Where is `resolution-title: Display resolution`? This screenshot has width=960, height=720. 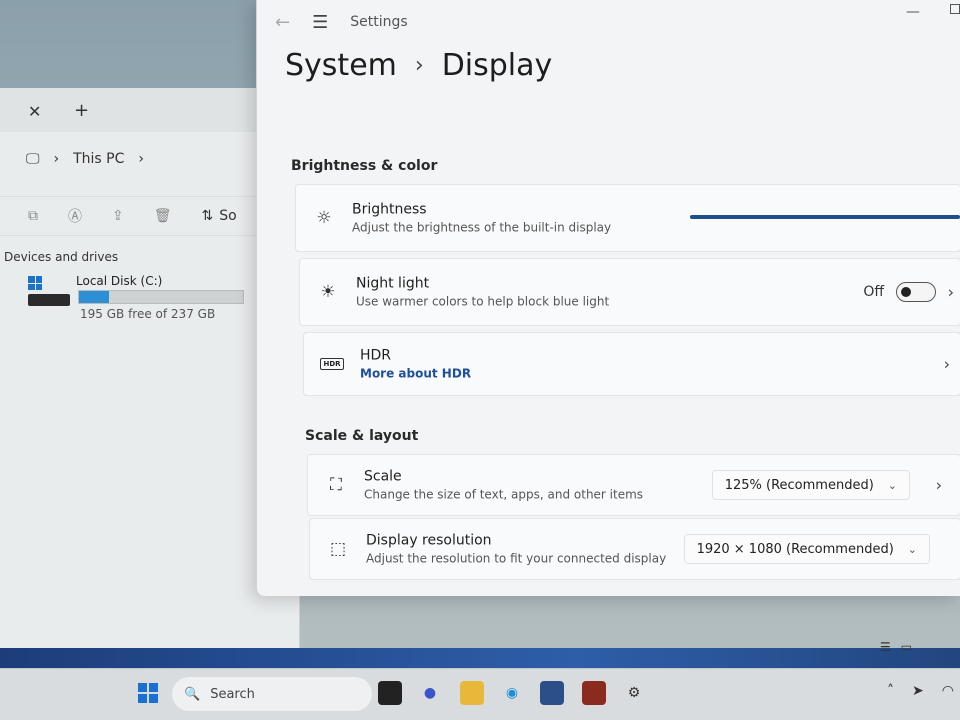 resolution-title: Display resolution is located at coordinates (429, 540).